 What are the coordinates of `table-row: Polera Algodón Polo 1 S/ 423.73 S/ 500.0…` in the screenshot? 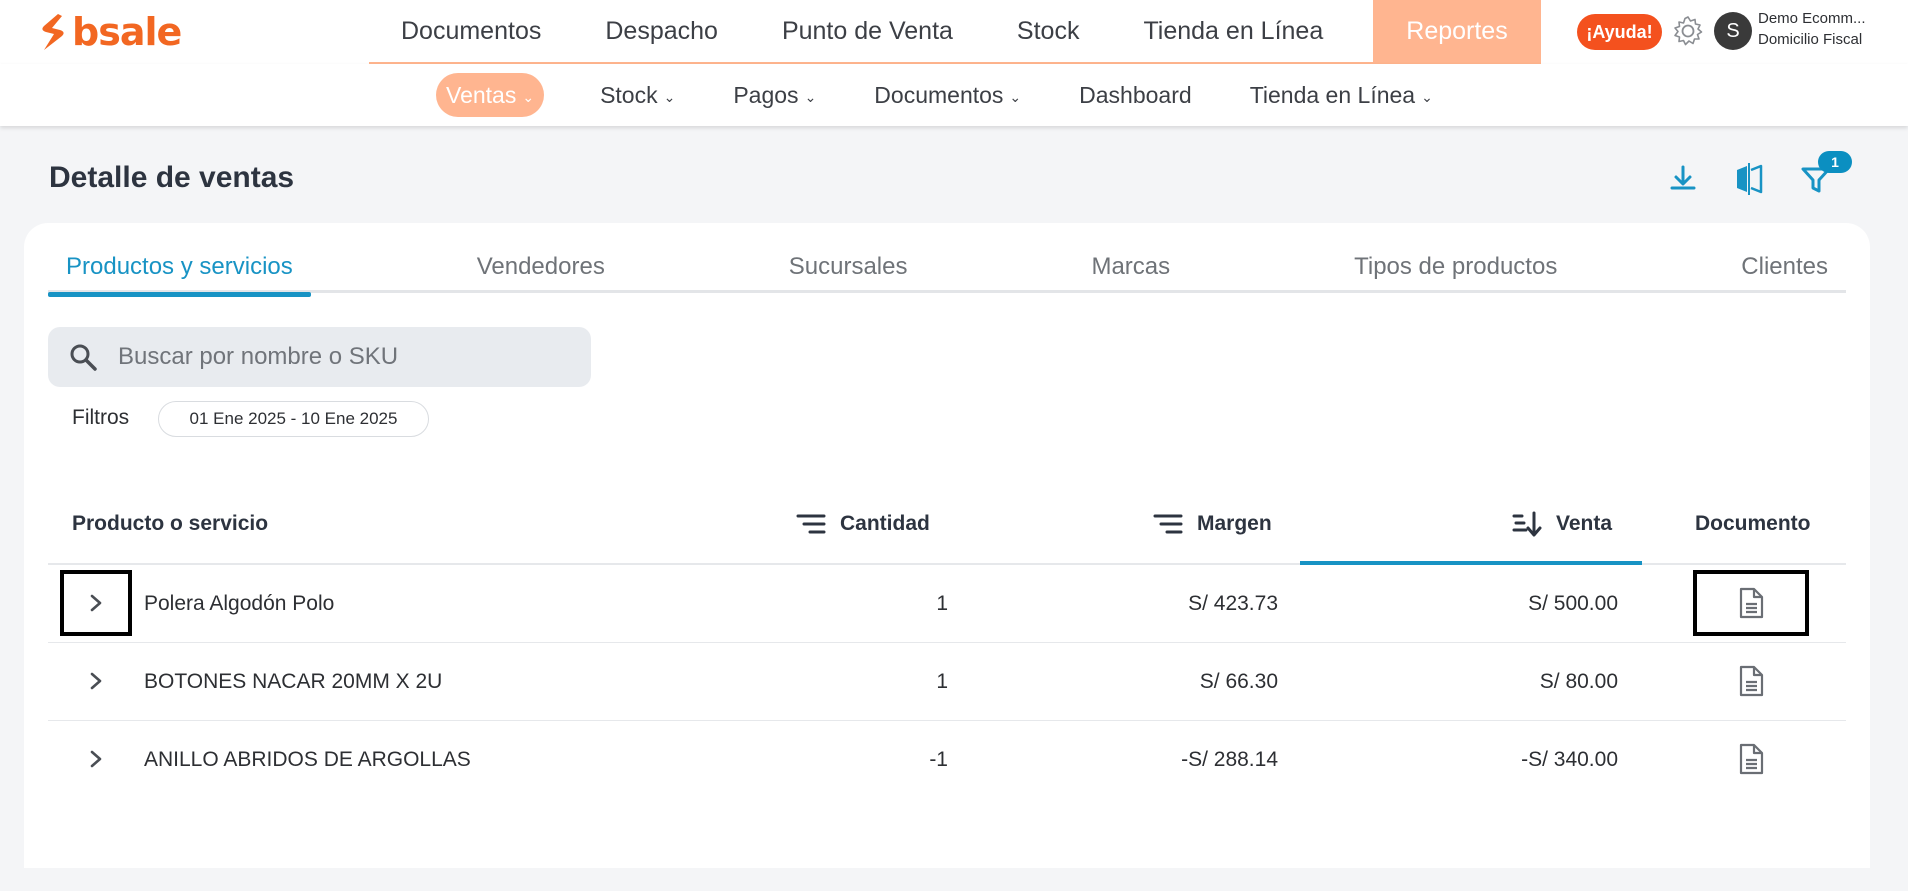 It's located at (947, 604).